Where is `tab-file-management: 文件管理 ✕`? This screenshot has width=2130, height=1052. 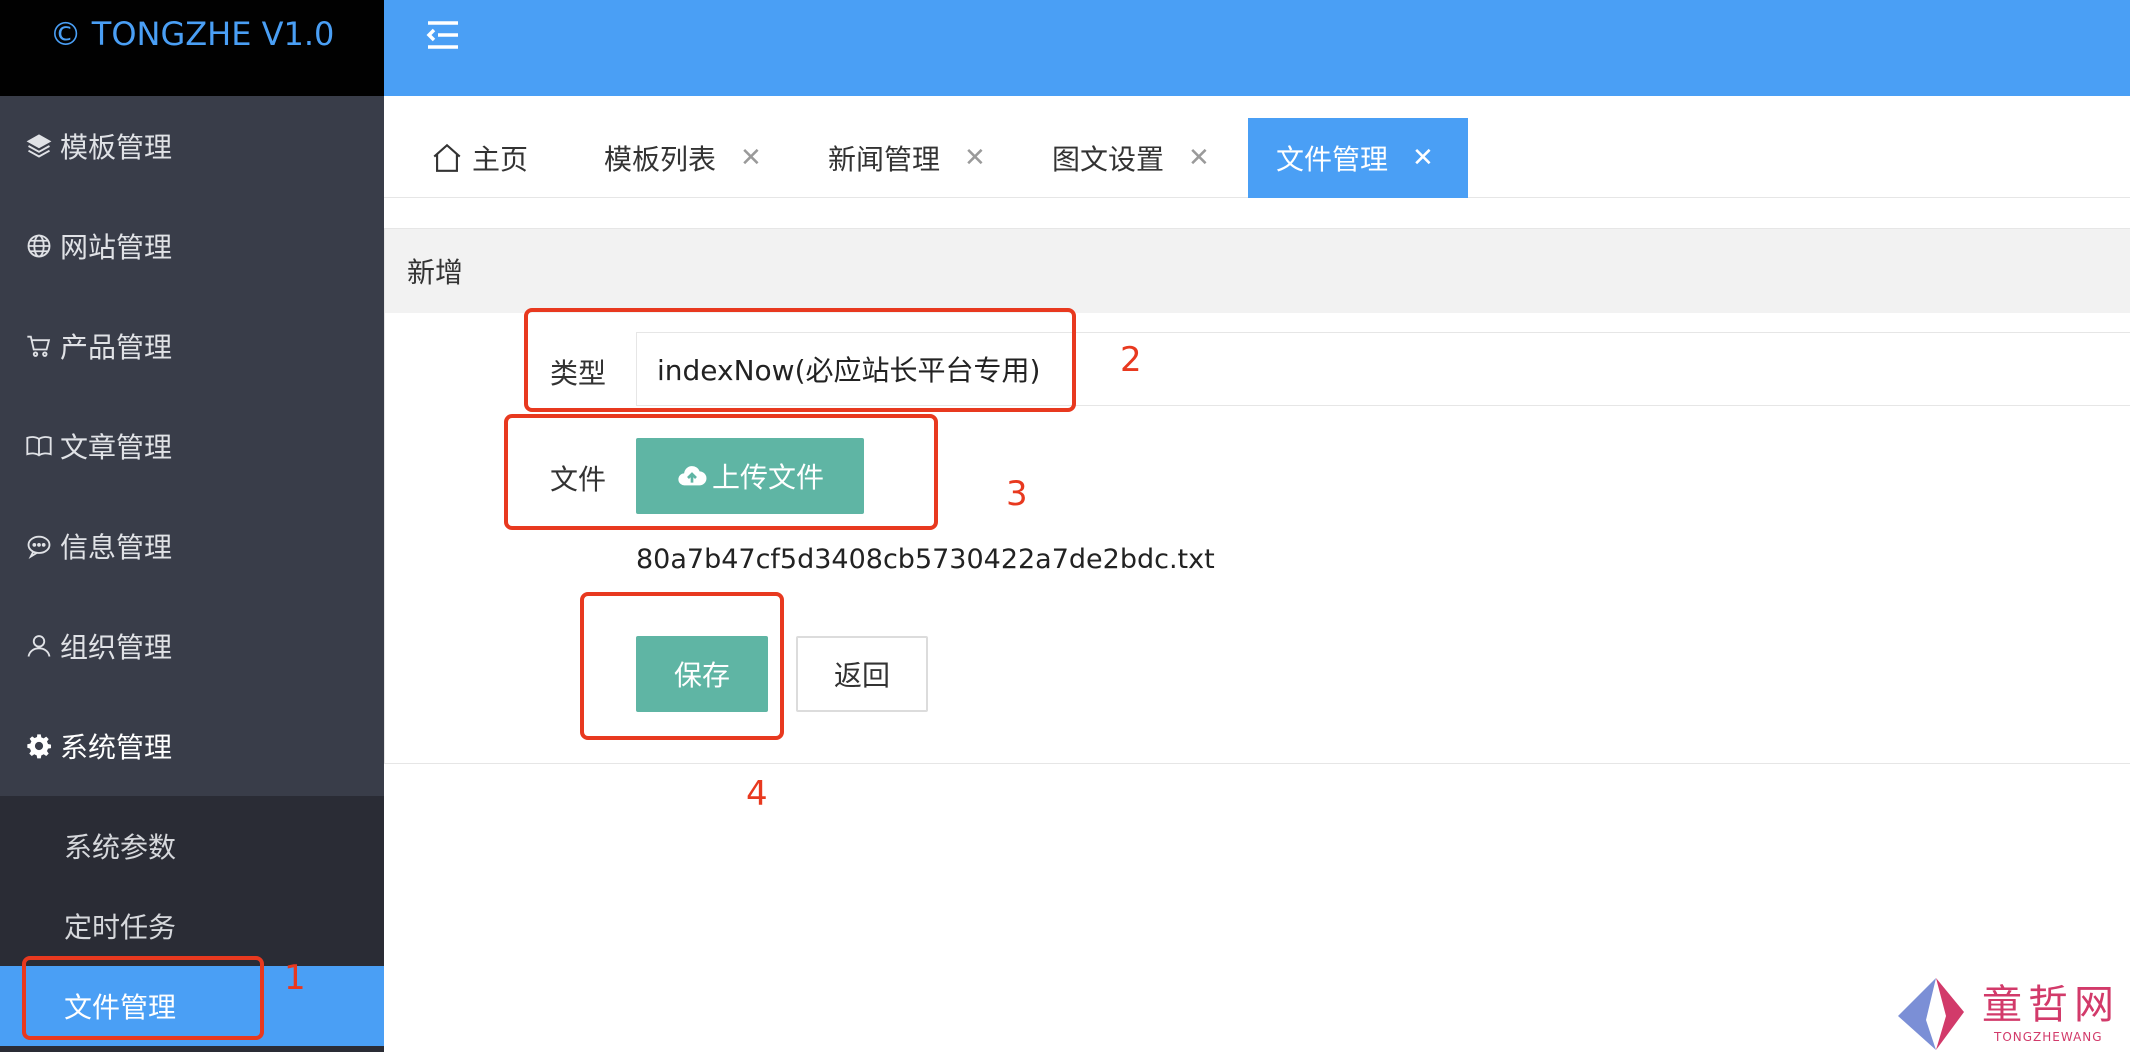
tab-file-management: 文件管理 ✕ is located at coordinates (1358, 158).